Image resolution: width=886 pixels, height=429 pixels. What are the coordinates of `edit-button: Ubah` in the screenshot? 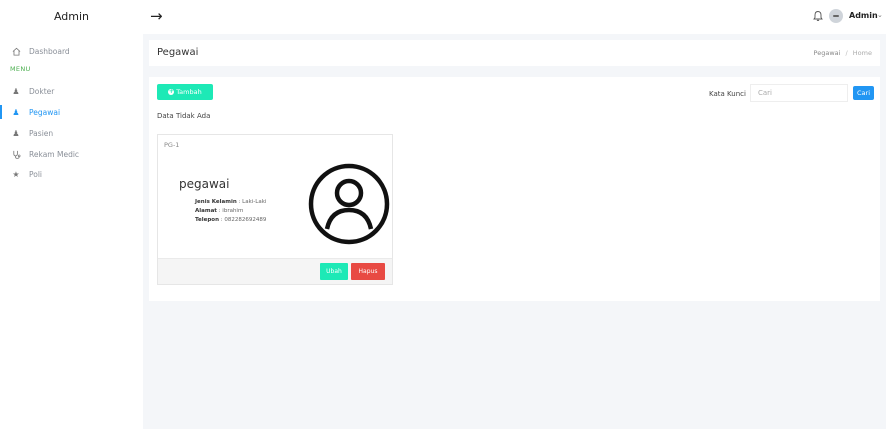 It's located at (334, 271).